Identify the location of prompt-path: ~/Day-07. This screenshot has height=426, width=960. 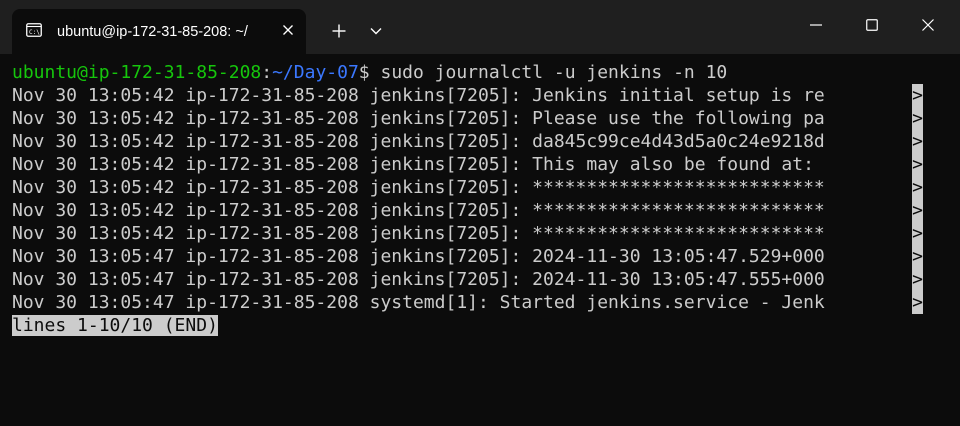
(315, 72).